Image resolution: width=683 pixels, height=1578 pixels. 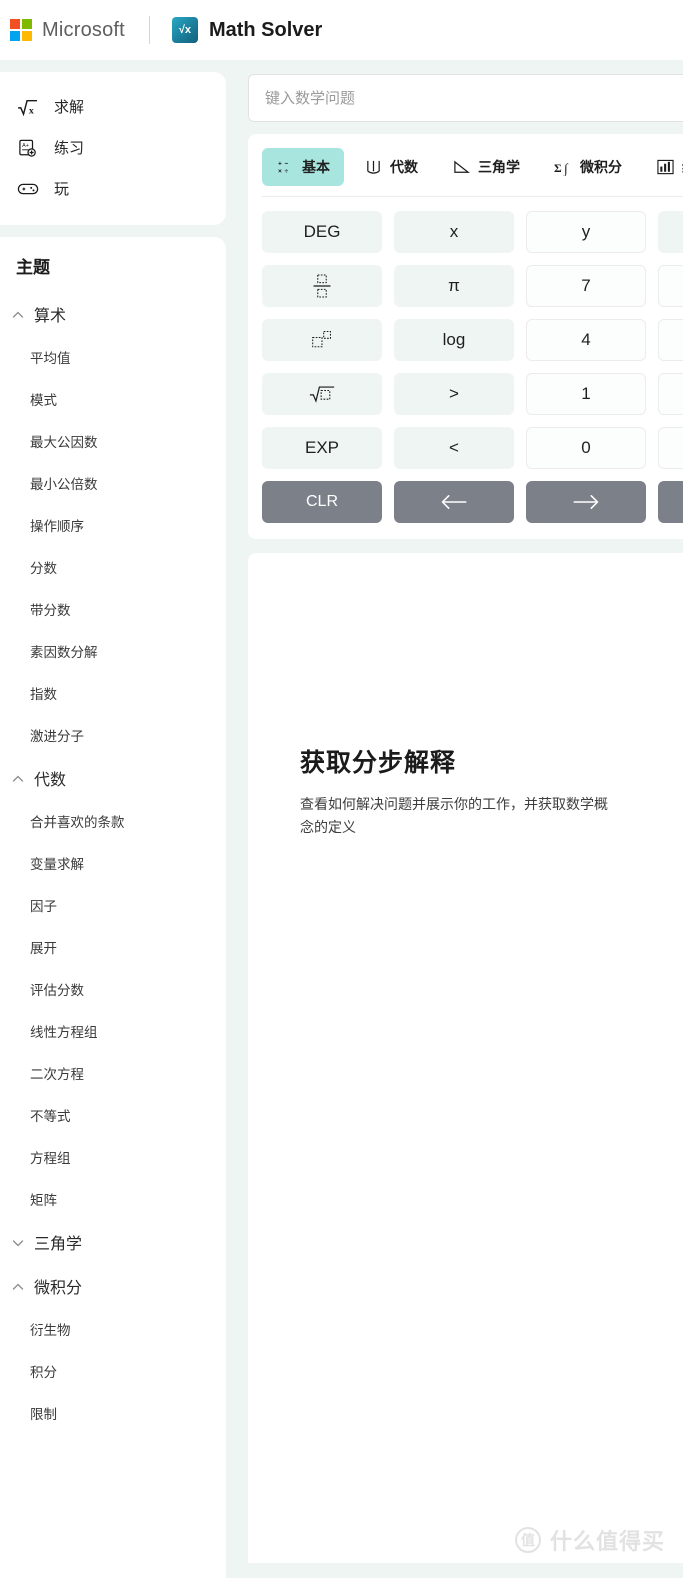 What do you see at coordinates (113, 1413) in the screenshot?
I see `topic-item-3-2: 限制` at bounding box center [113, 1413].